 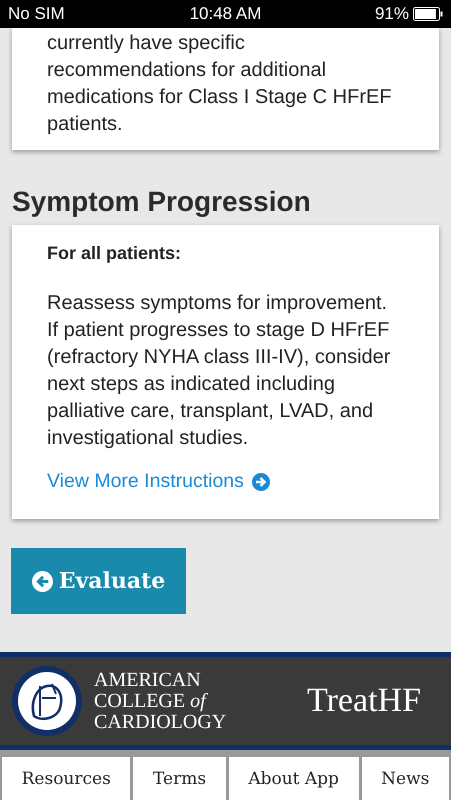 I want to click on view-more-link: View More Instructions, so click(x=158, y=481).